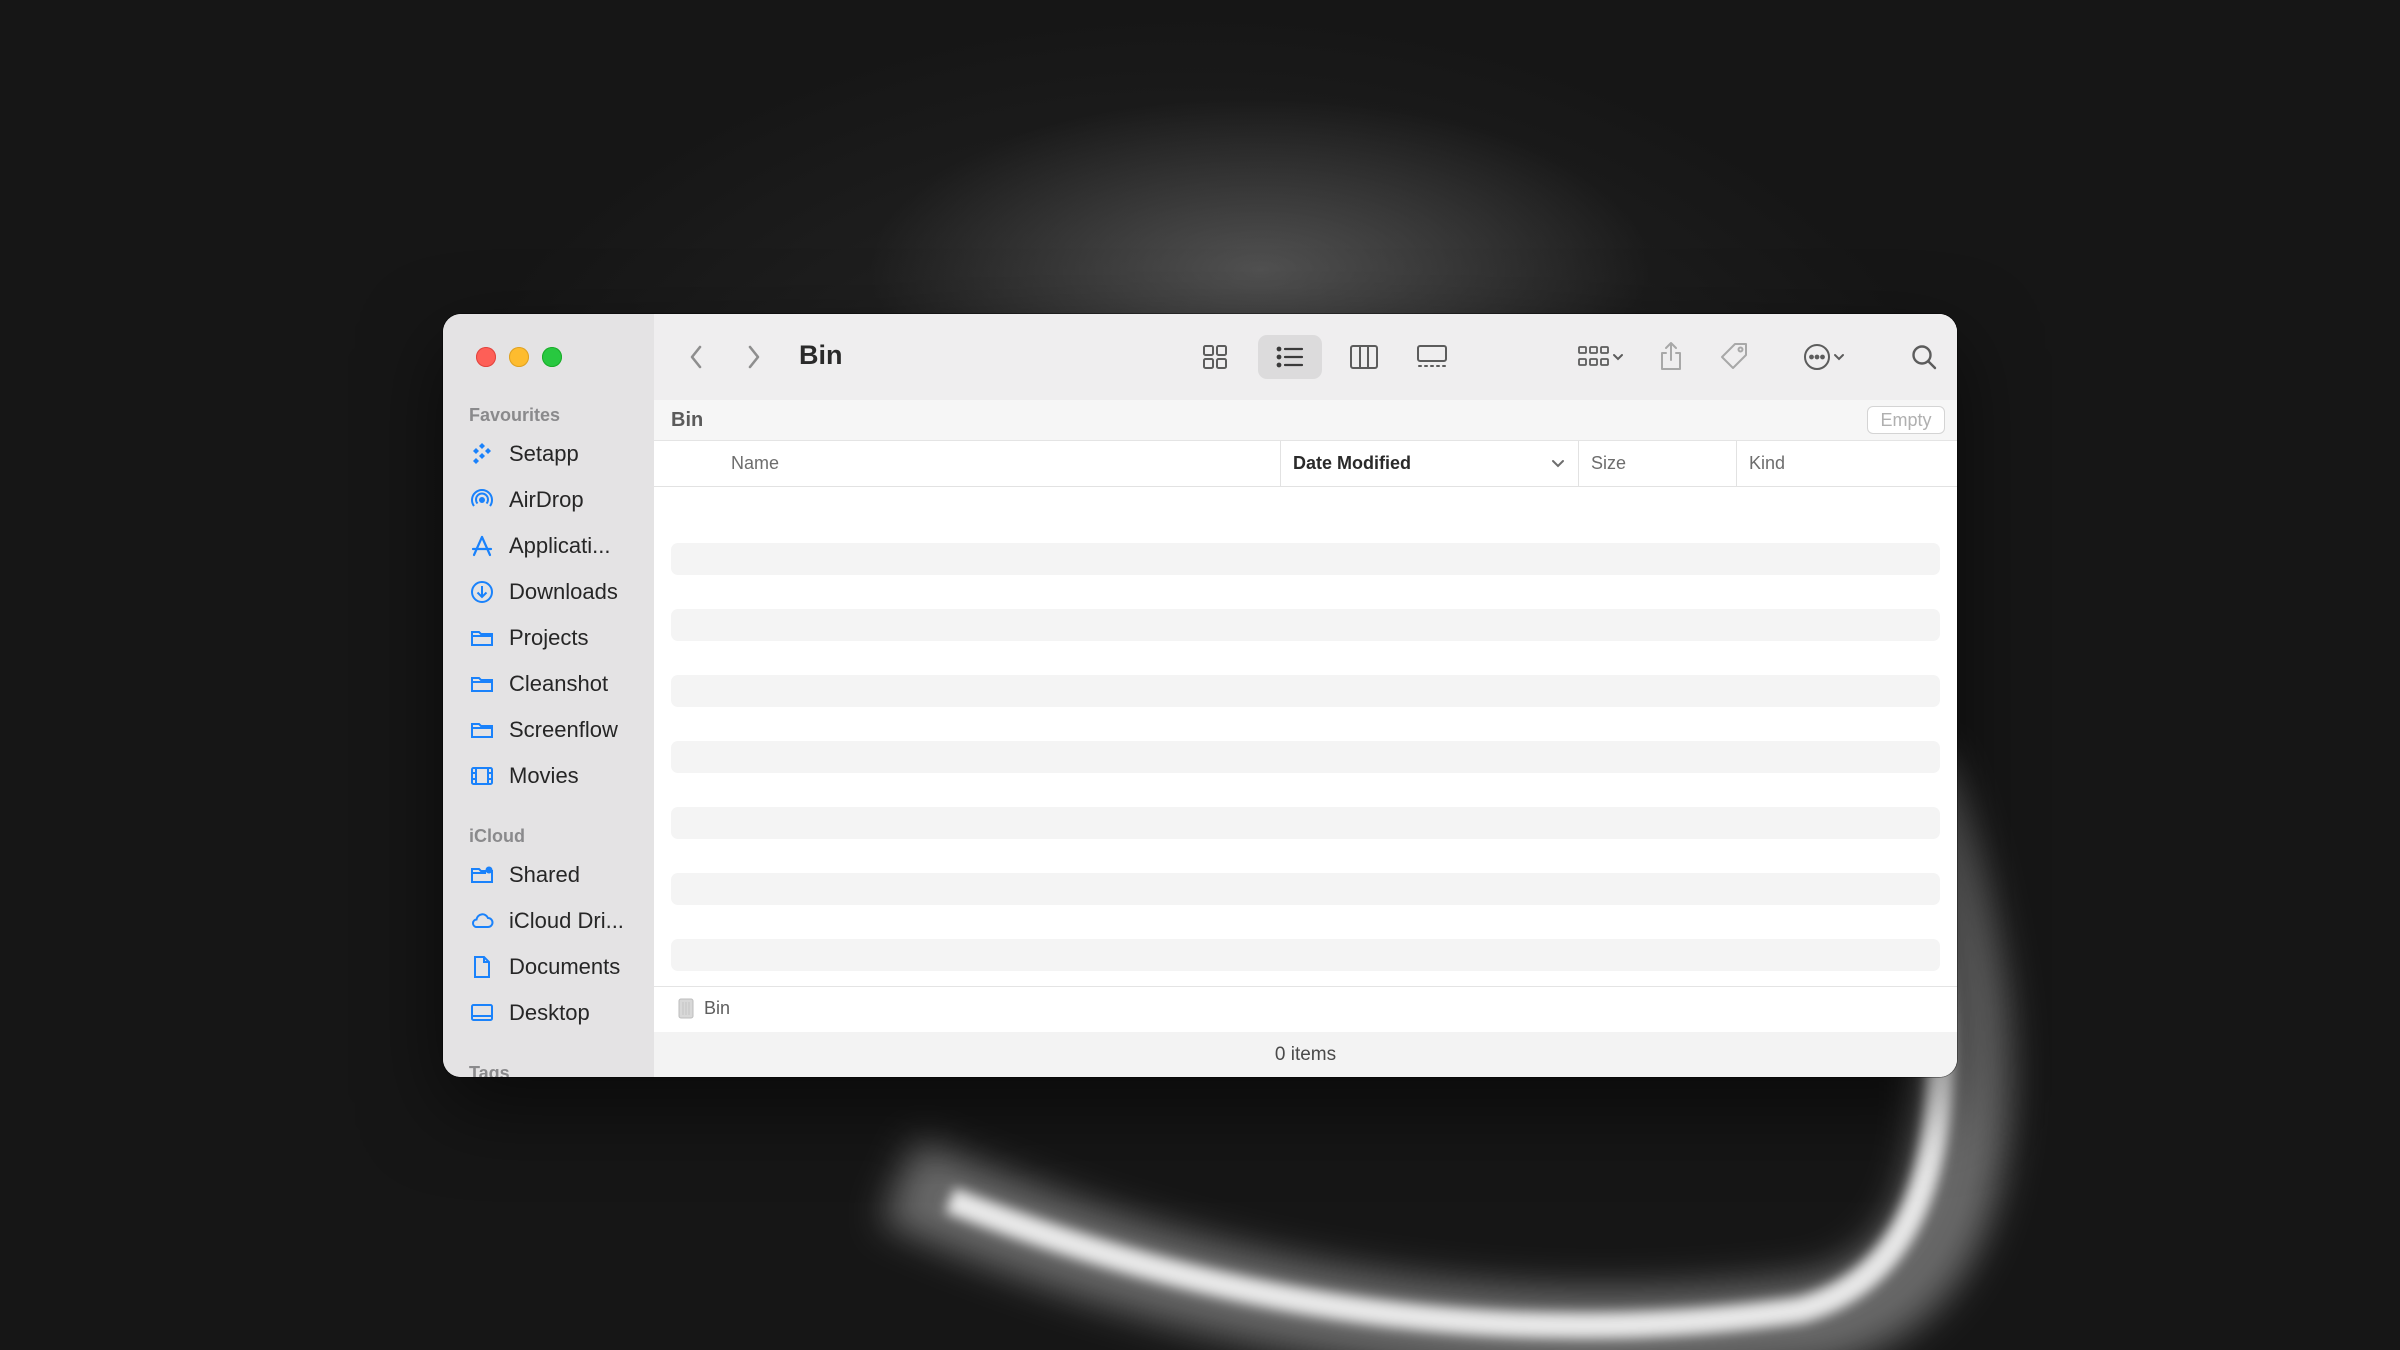 The width and height of the screenshot is (2400, 1350). I want to click on back-button, so click(696, 357).